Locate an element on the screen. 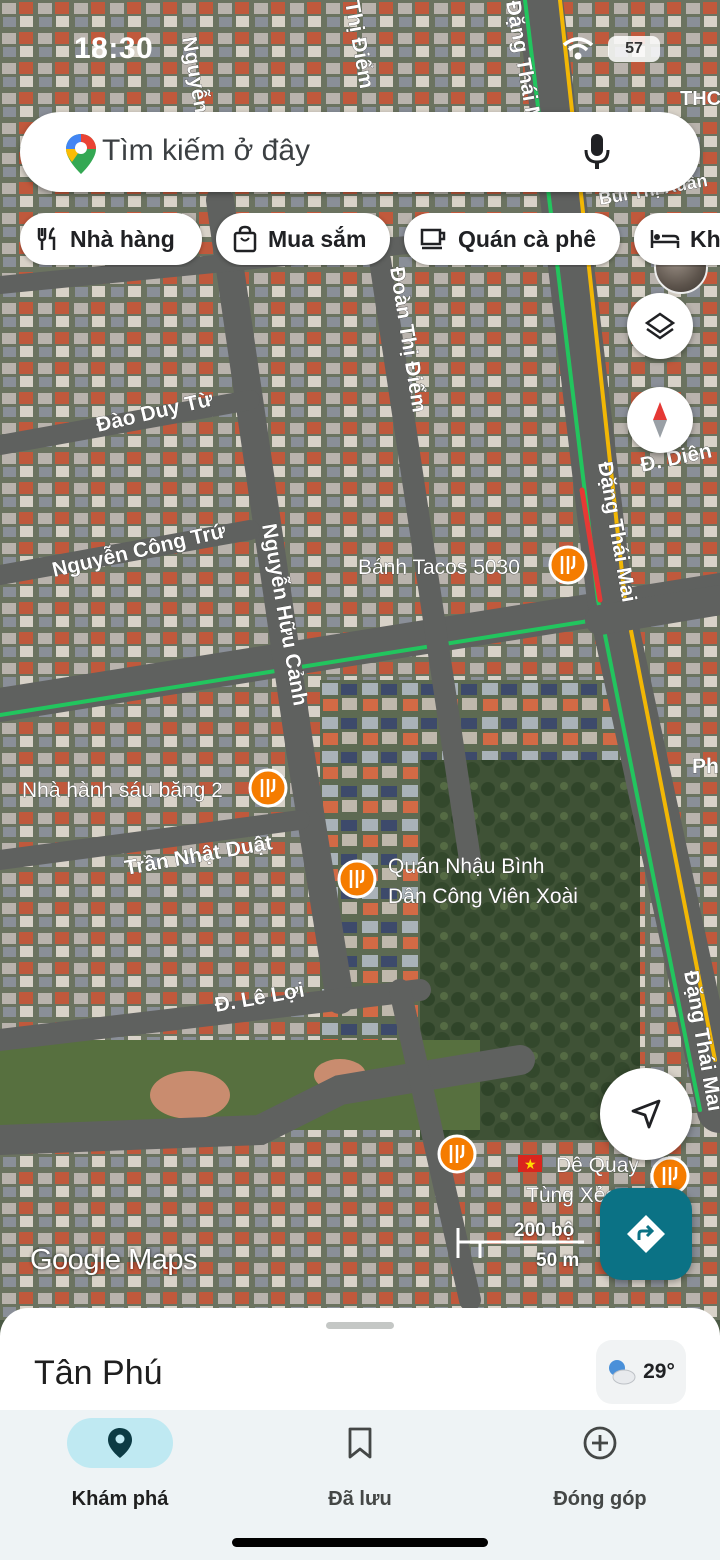 The image size is (720, 1560). scale-metric: 50 m is located at coordinates (558, 1260).